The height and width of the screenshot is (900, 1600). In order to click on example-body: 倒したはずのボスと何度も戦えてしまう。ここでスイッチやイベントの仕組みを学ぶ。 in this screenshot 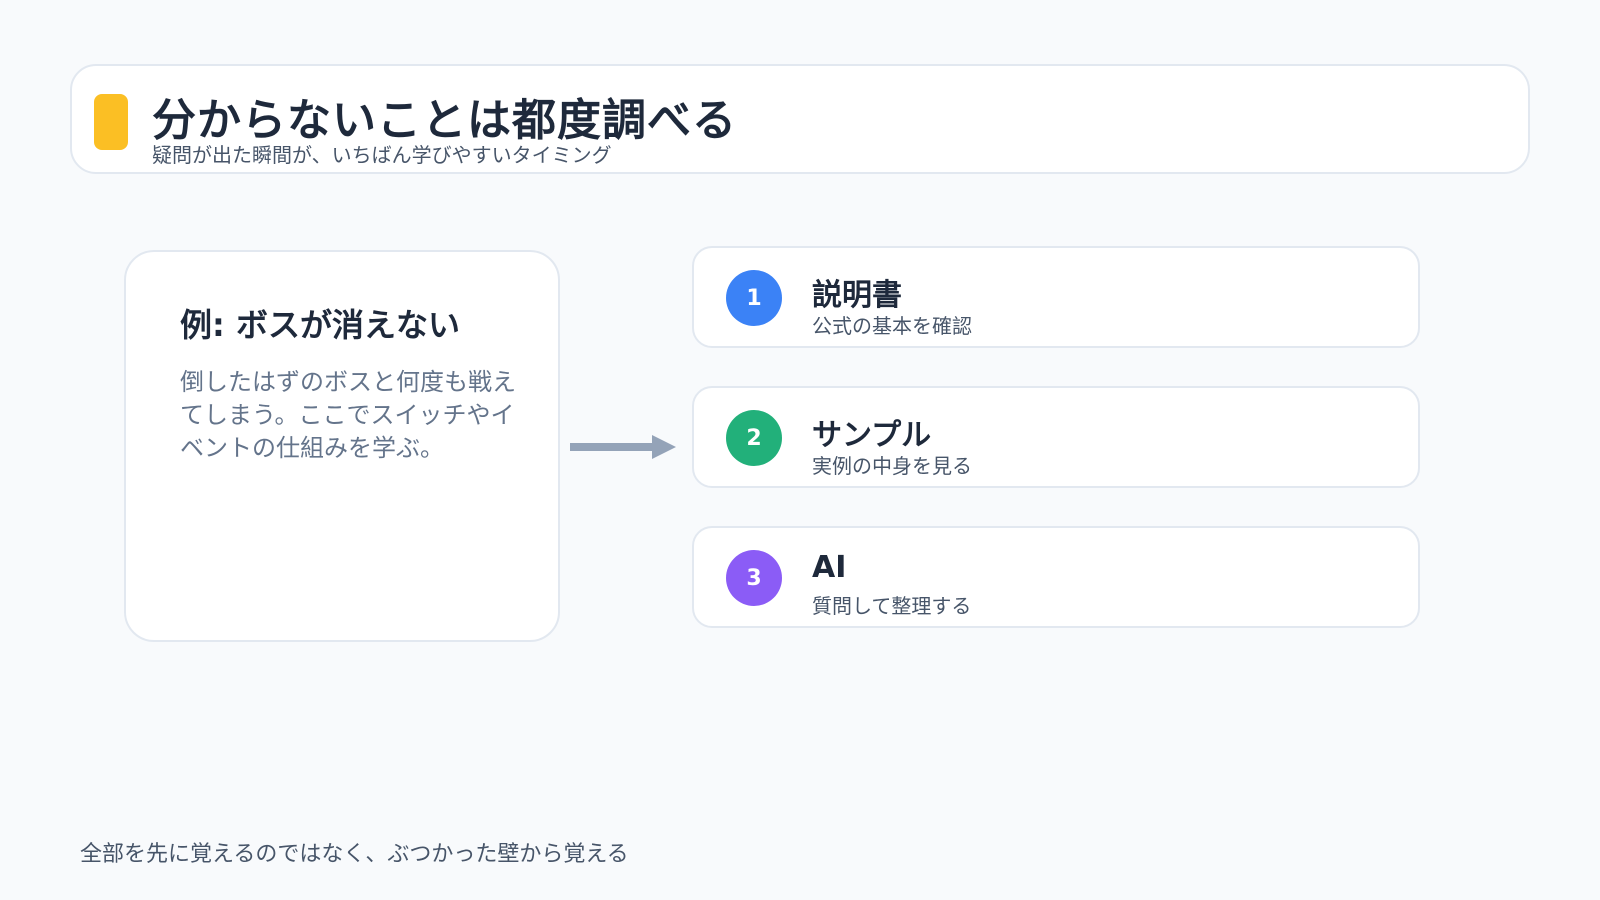, I will do `click(348, 415)`.